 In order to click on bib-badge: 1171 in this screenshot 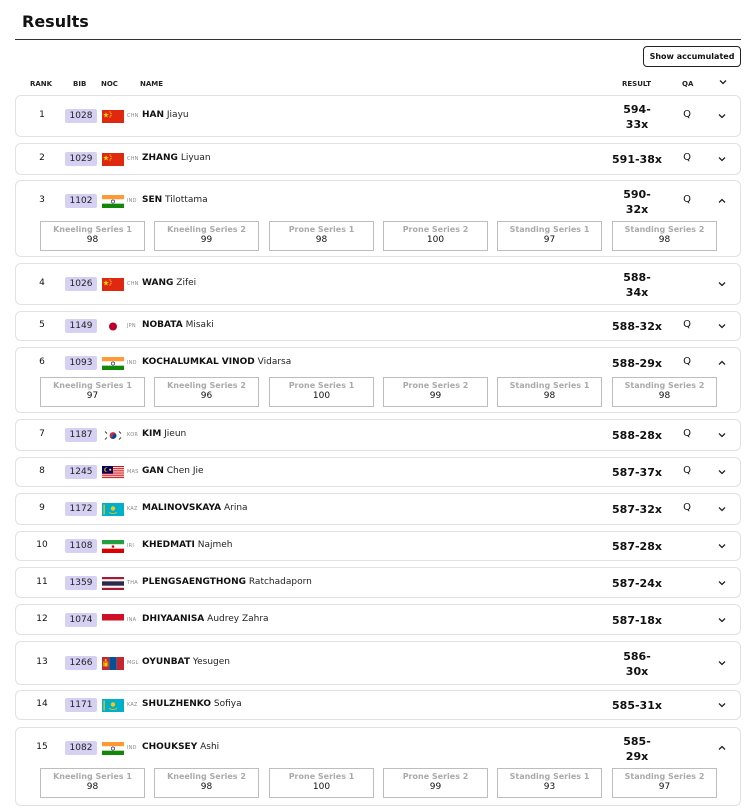, I will do `click(81, 705)`.